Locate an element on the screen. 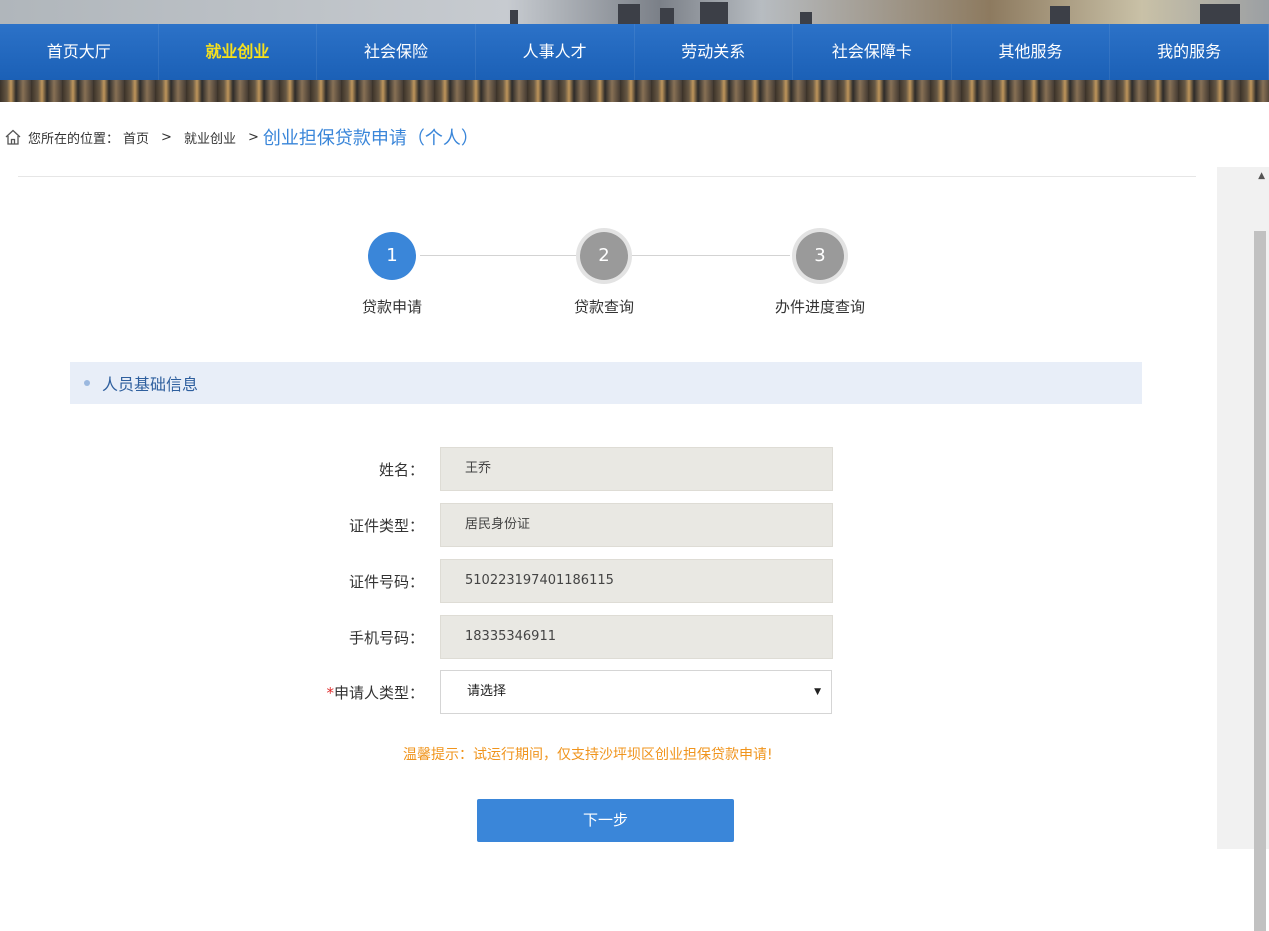  form-row-name: 姓名： 王乔 is located at coordinates (566, 469).